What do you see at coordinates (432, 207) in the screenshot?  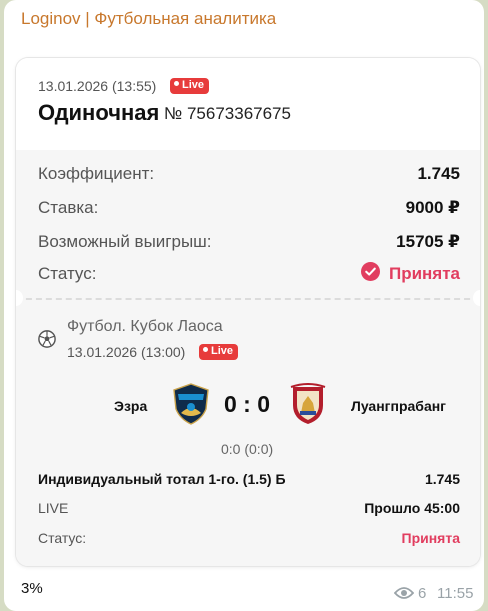 I see `stake-value: 9000 ₽` at bounding box center [432, 207].